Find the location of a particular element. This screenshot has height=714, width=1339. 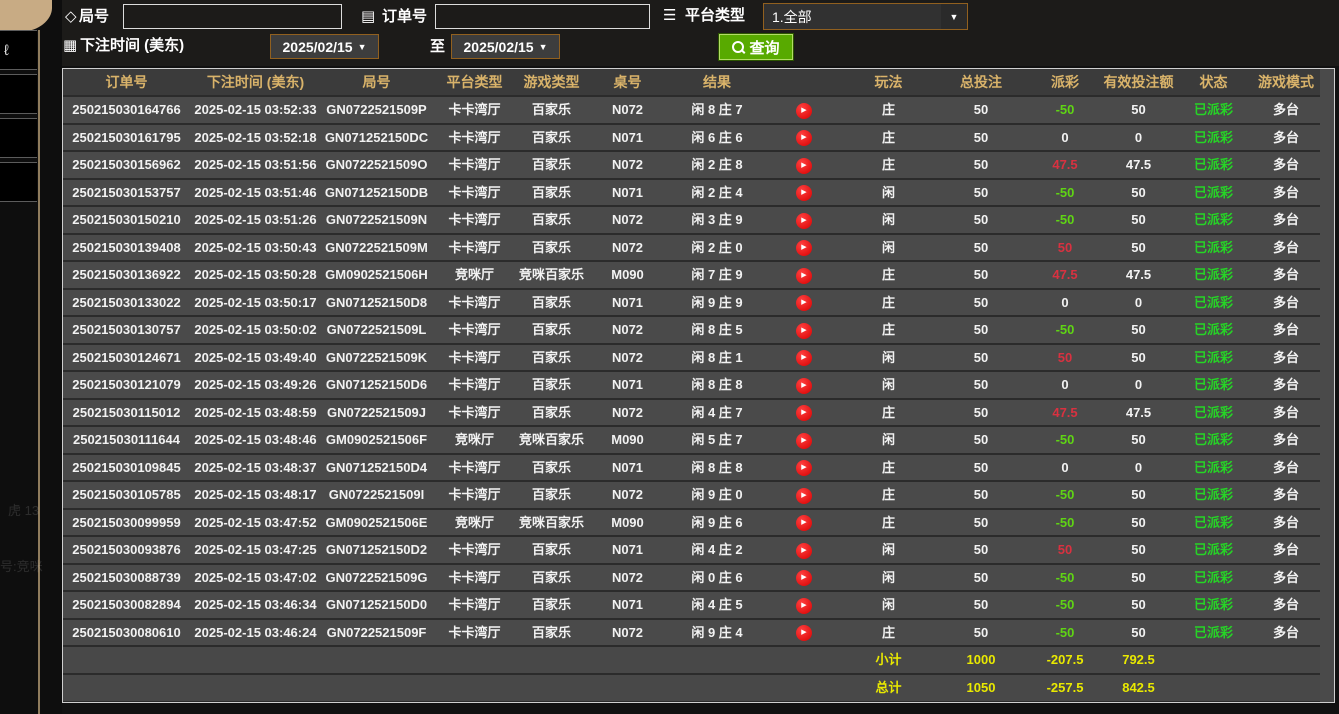

query-button: 查询 is located at coordinates (756, 47).